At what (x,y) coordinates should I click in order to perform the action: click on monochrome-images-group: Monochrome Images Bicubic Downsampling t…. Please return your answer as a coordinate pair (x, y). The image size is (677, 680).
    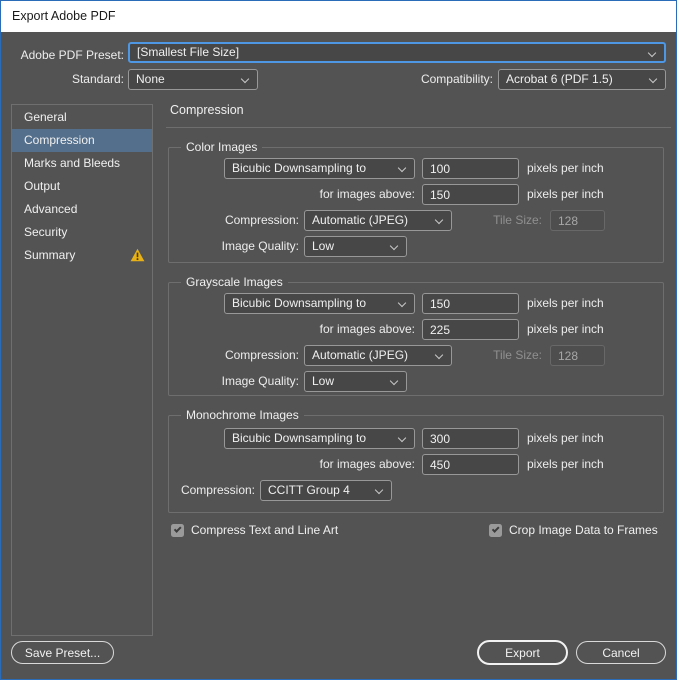
    Looking at the image, I should click on (416, 460).